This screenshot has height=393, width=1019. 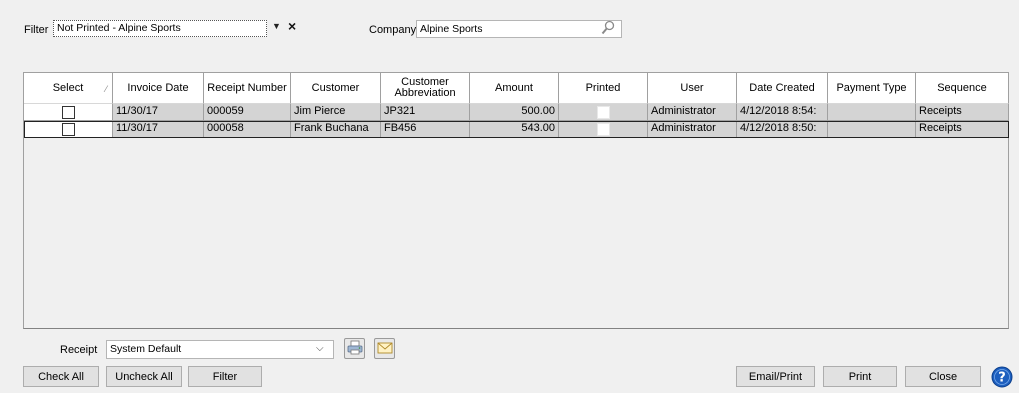 I want to click on search-icon, so click(x=608, y=29).